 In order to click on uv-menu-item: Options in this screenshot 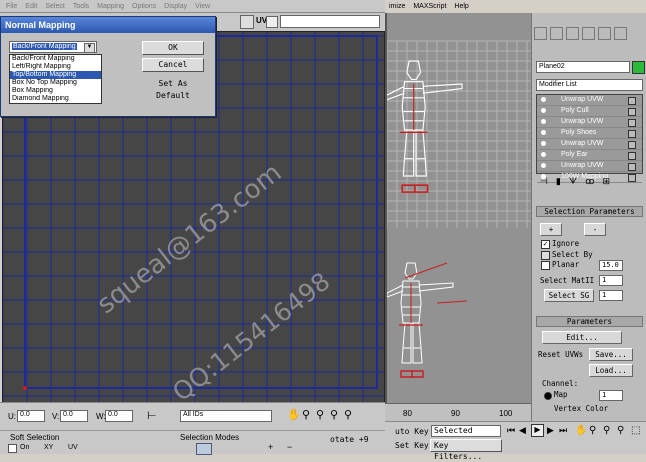, I will do `click(144, 6)`.